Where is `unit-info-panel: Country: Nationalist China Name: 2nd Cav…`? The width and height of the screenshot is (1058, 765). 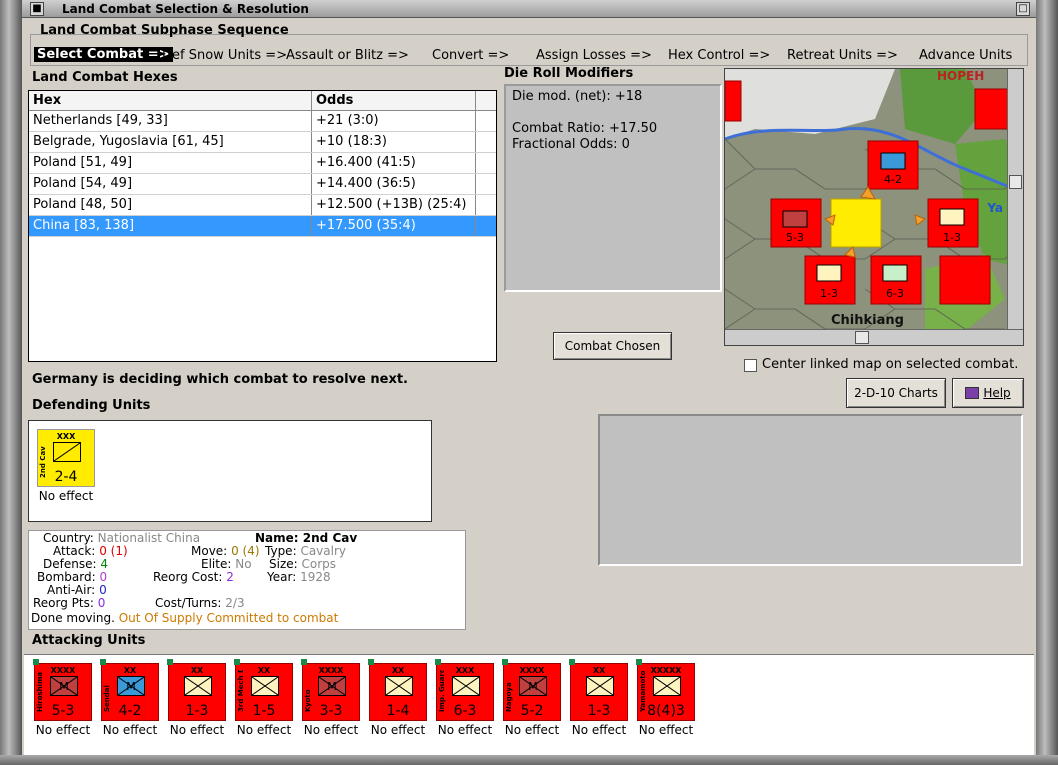
unit-info-panel: Country: Nationalist China Name: 2nd Cav… is located at coordinates (247, 580).